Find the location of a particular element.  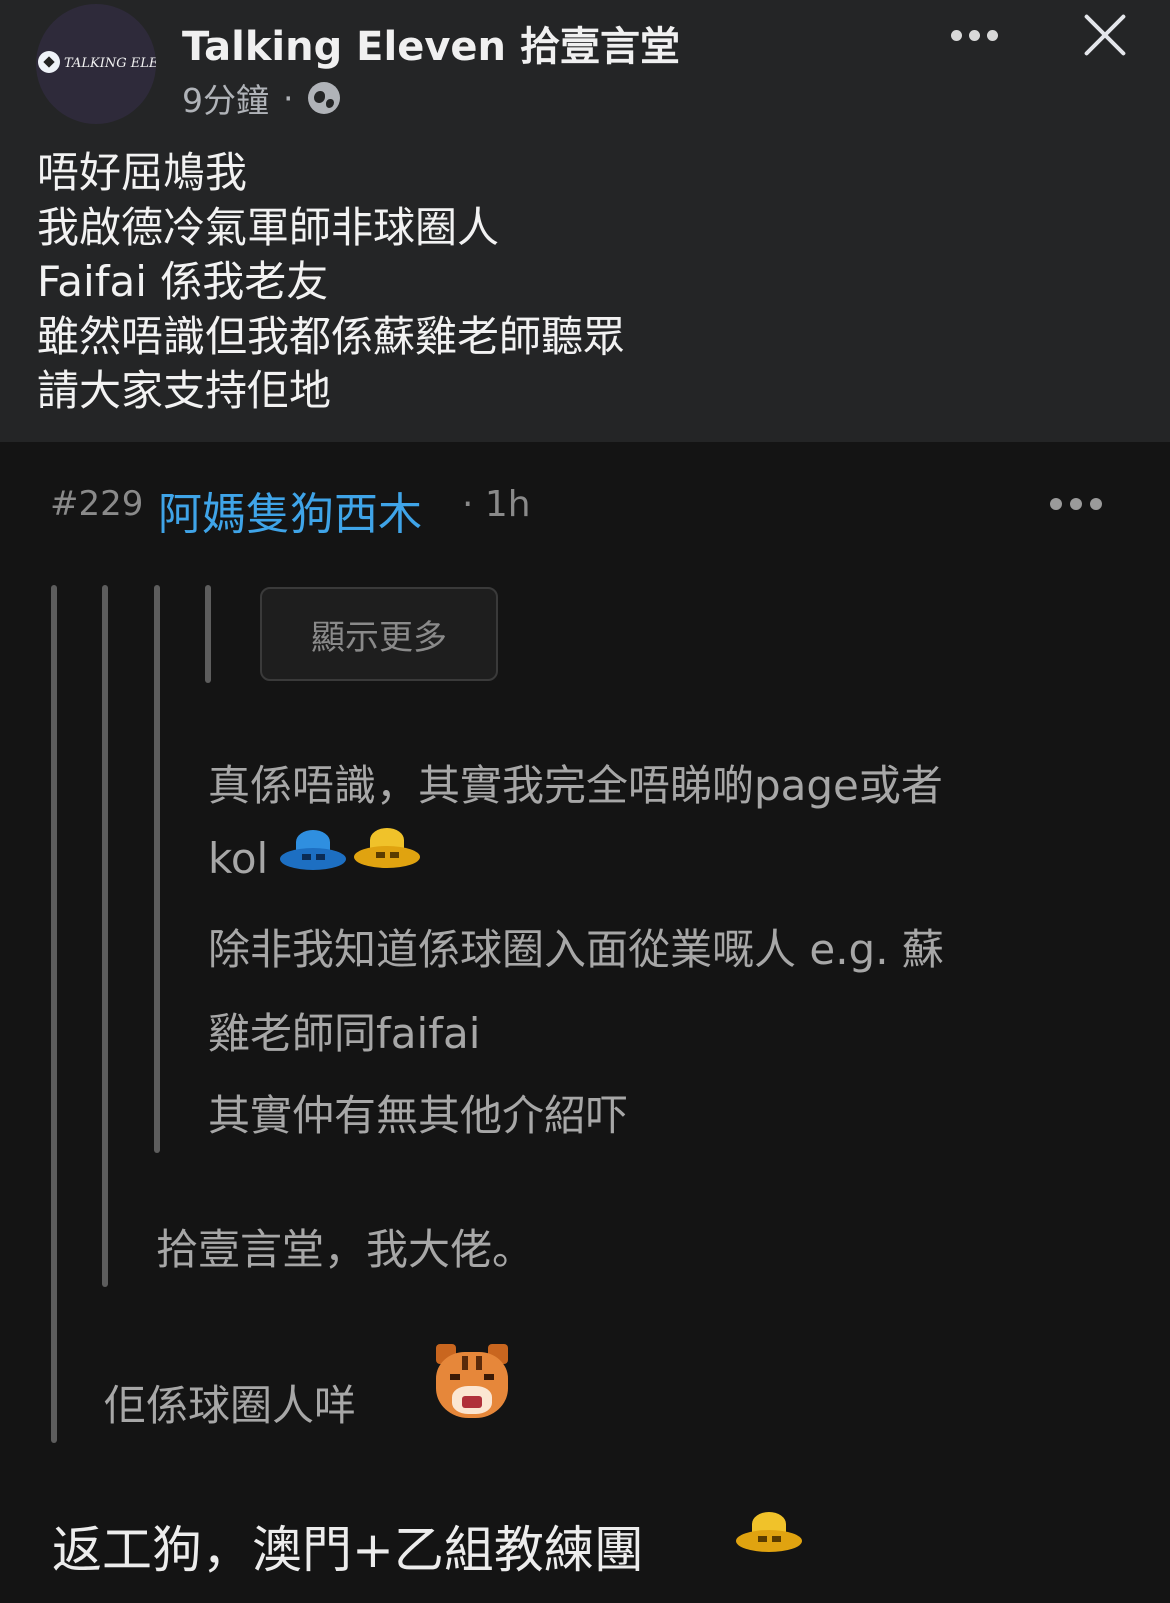

comment-more-icon is located at coordinates (1080, 504).